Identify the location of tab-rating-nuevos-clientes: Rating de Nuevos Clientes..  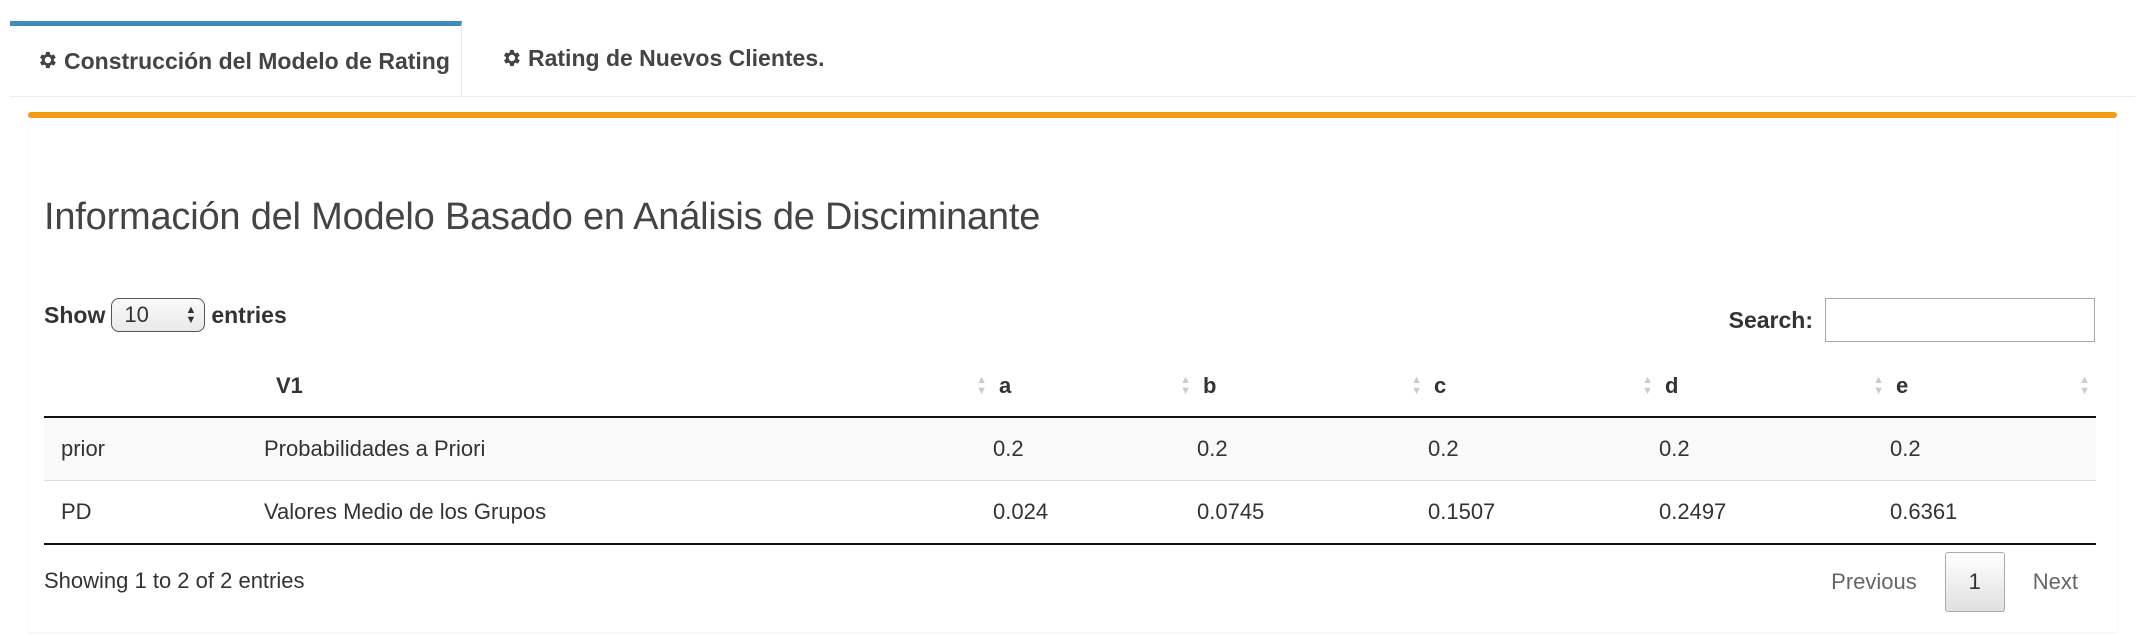
(643, 58).